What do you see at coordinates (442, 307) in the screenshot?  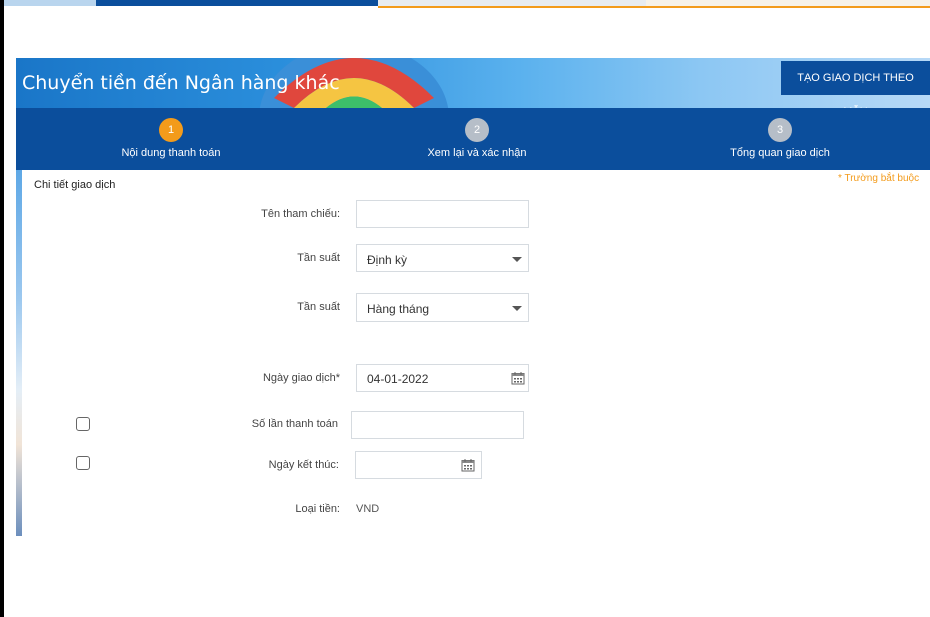 I see `frequency-period-select: Hàng tháng` at bounding box center [442, 307].